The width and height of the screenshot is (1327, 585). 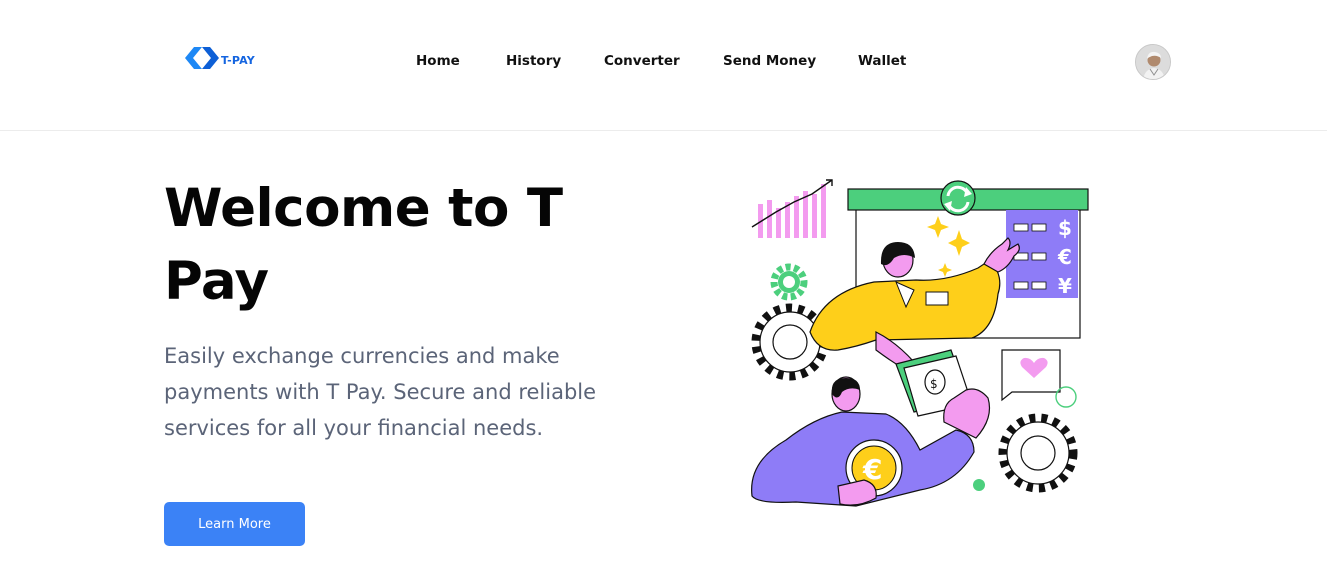 I want to click on currency-exchange-illustration: $ € ¥ $ €, so click(x=920, y=343).